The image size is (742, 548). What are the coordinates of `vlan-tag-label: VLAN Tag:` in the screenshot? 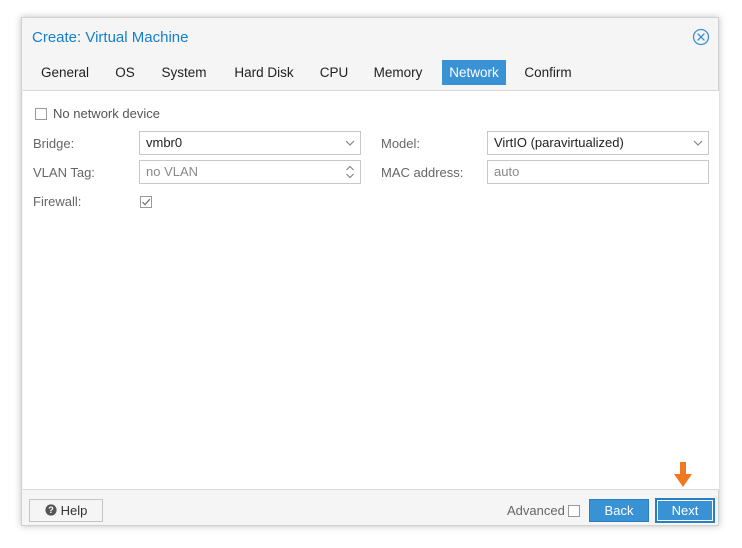 It's located at (64, 172).